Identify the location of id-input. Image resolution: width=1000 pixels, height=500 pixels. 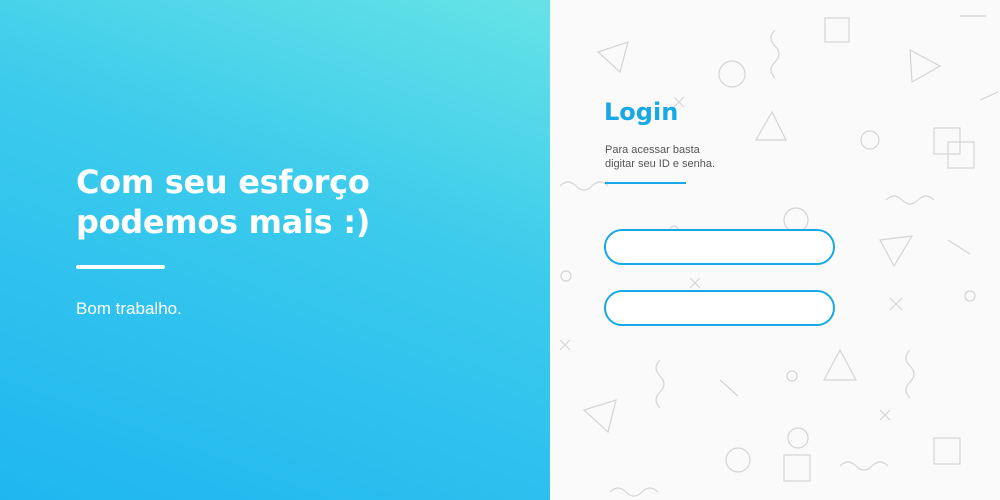
(719, 247).